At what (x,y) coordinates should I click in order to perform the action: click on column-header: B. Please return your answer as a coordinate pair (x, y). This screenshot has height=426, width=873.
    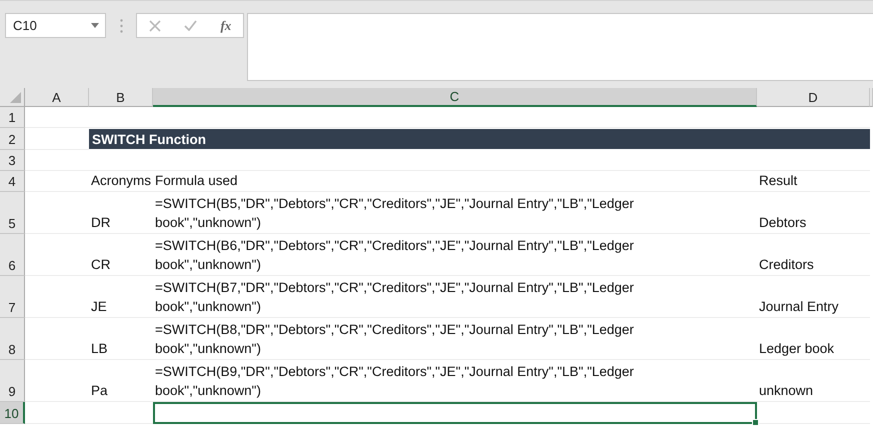
    Looking at the image, I should click on (121, 97).